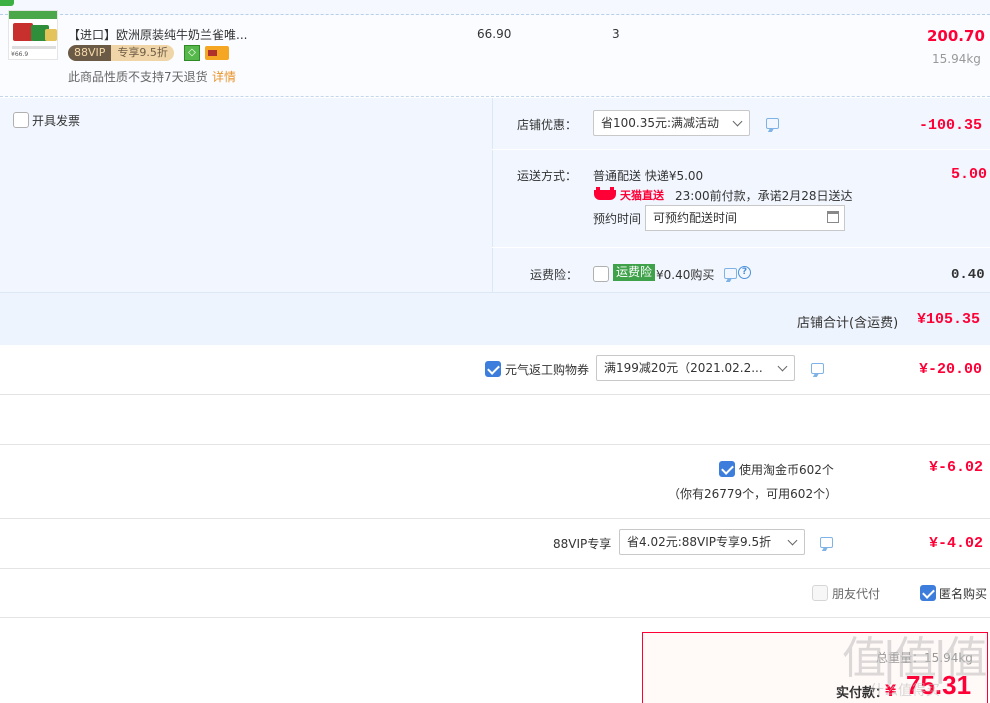 The image size is (990, 703). Describe the element at coordinates (90, 53) in the screenshot. I see `vip-badge-left: 88VIP` at that location.